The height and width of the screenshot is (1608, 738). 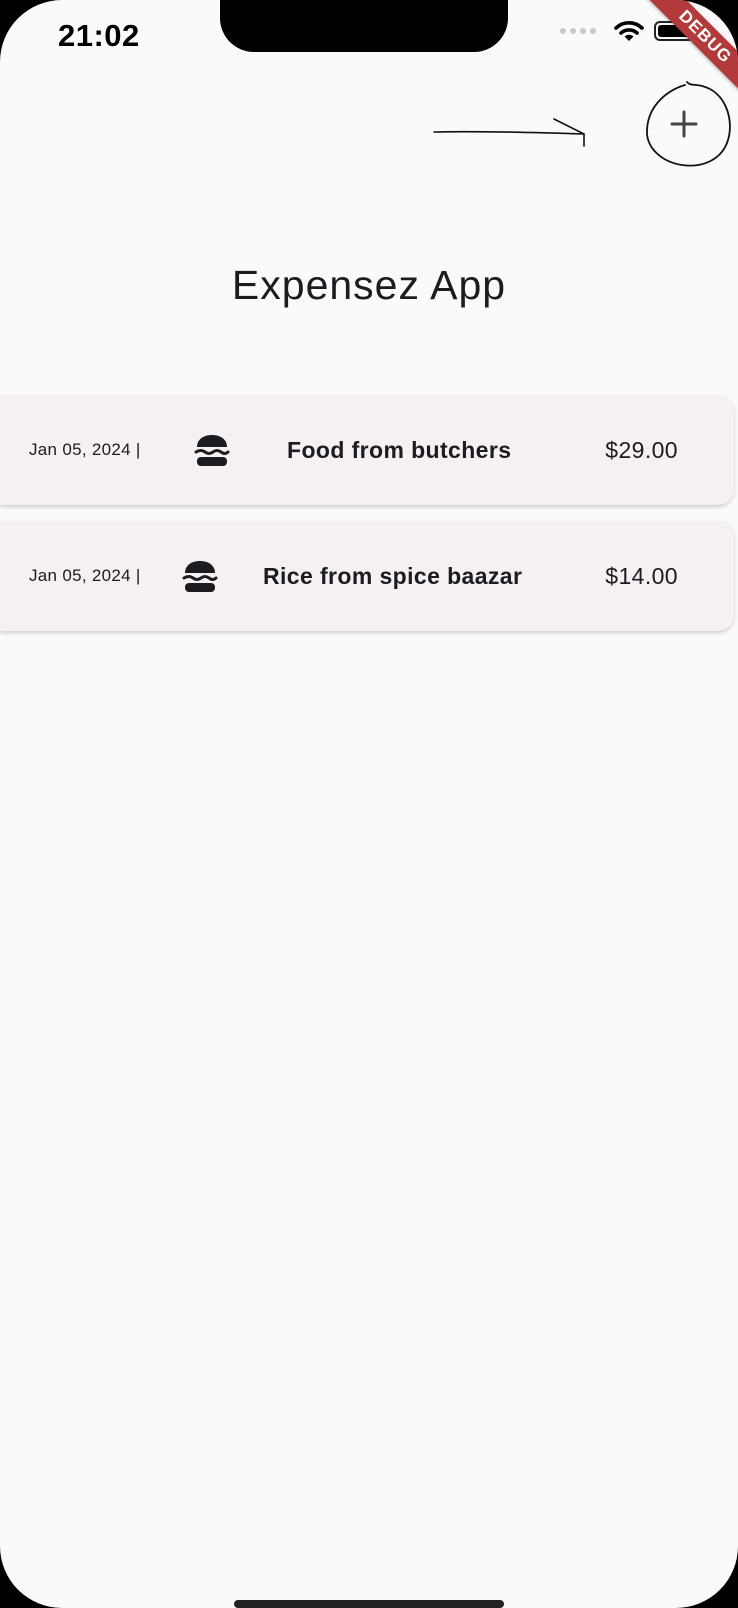 I want to click on add-expense-button, so click(x=684, y=124).